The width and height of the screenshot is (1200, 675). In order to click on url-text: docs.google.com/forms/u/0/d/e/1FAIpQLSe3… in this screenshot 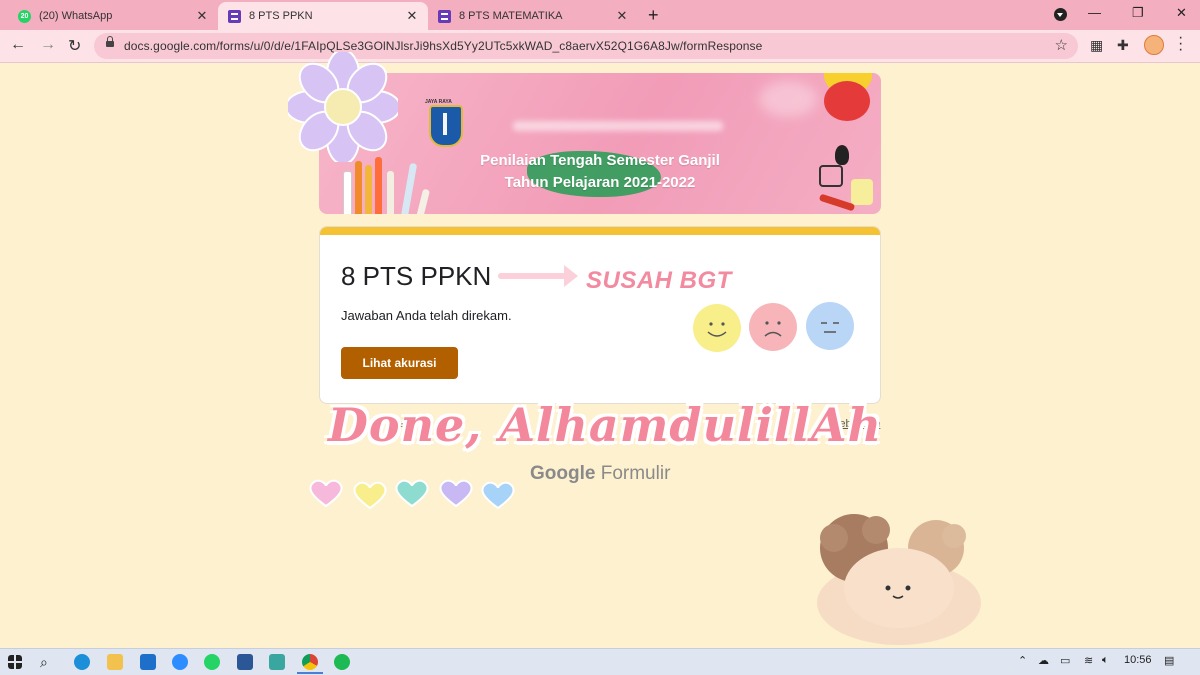, I will do `click(443, 46)`.